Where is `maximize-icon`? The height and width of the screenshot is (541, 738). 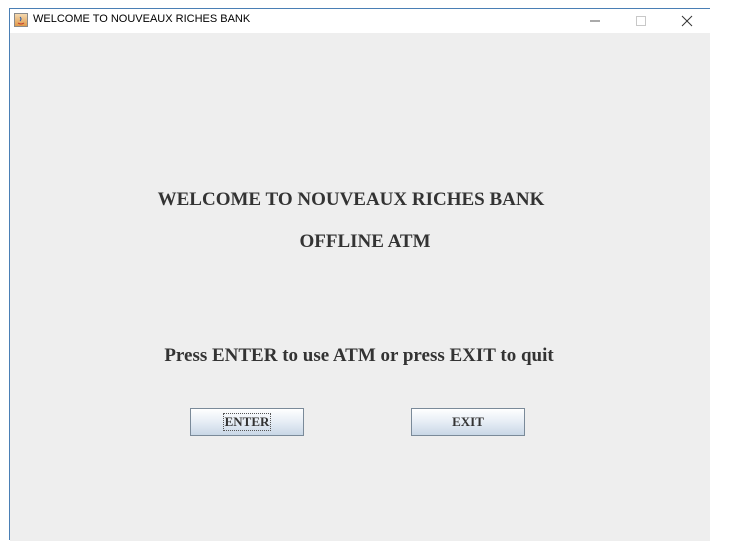 maximize-icon is located at coordinates (641, 21).